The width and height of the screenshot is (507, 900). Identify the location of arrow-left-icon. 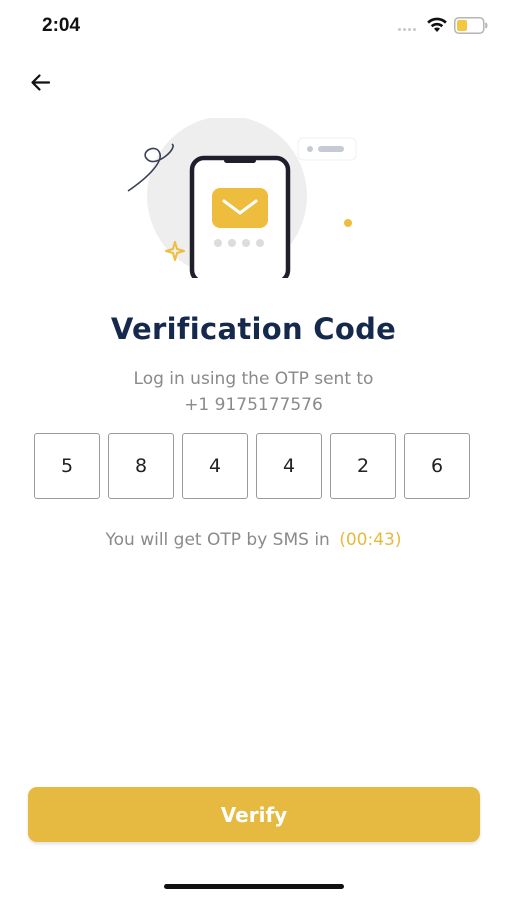
(41, 82).